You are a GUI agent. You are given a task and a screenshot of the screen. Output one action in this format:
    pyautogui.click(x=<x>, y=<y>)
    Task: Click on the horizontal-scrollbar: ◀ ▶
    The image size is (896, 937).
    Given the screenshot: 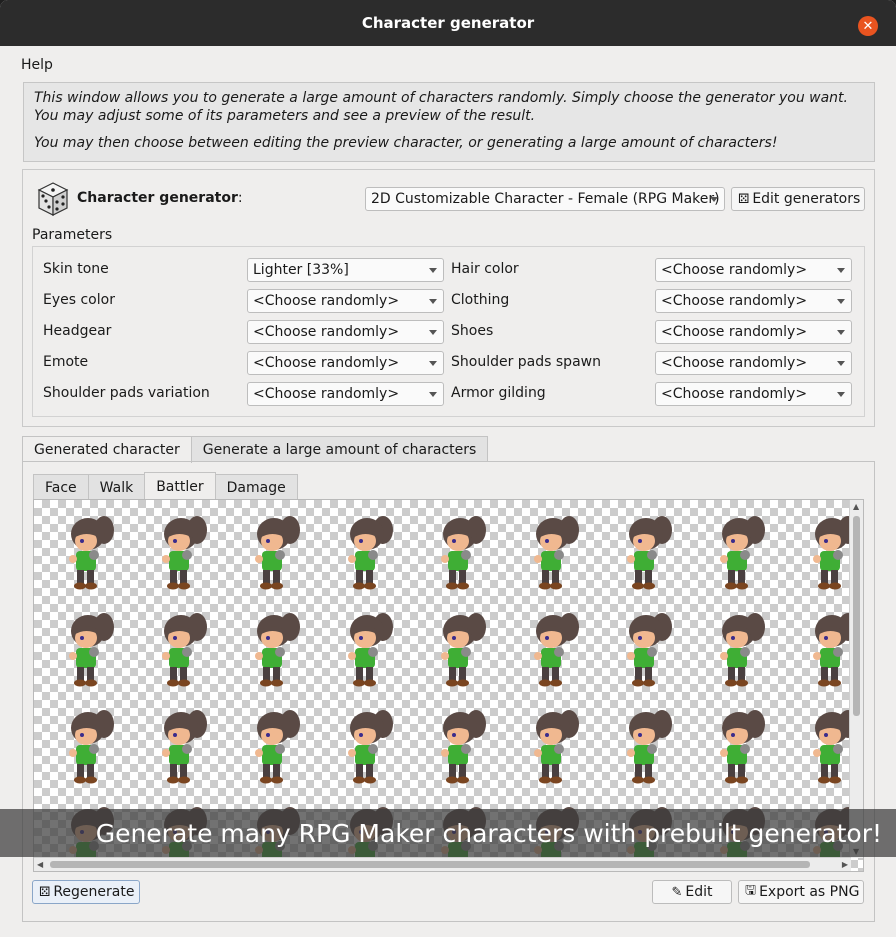 What is the action you would take?
    pyautogui.click(x=442, y=864)
    